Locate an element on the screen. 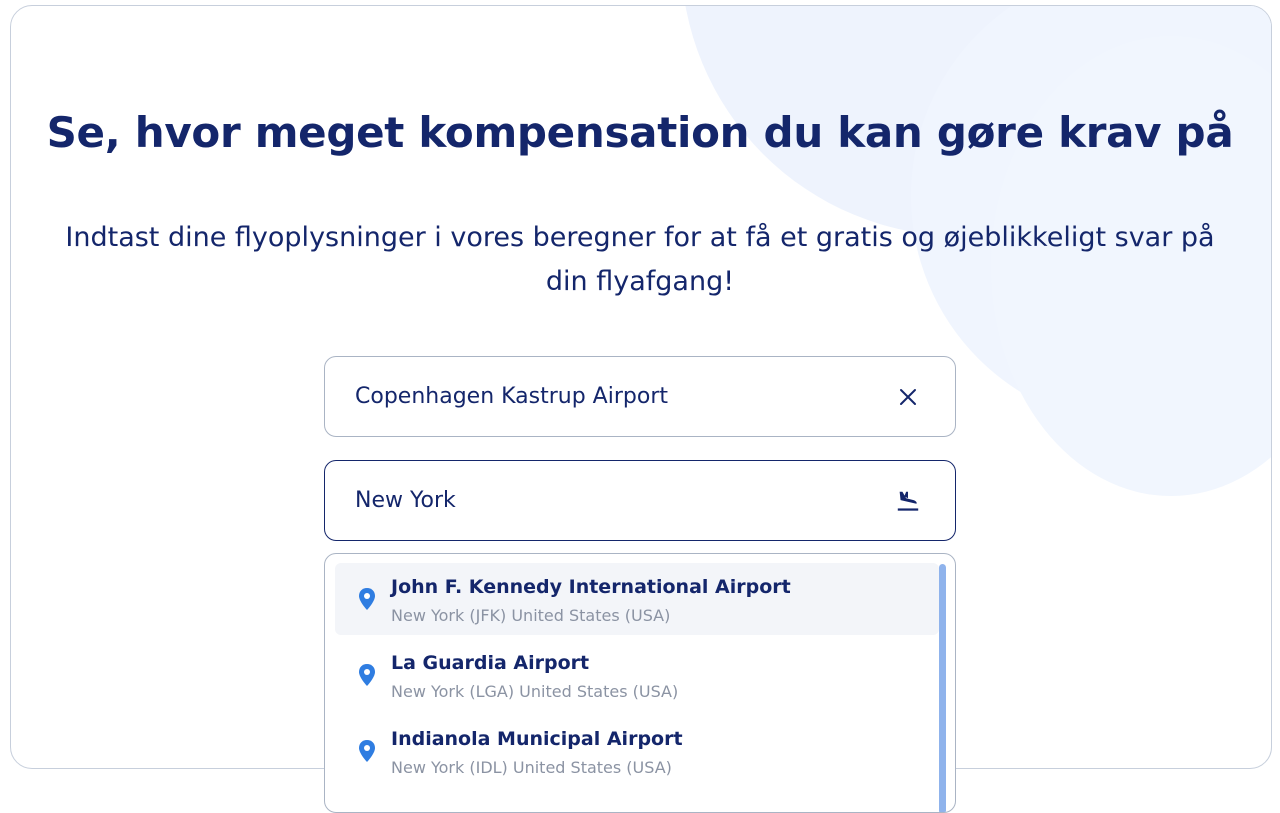 This screenshot has height=813, width=1280. departure-airport-field is located at coordinates (640, 396).